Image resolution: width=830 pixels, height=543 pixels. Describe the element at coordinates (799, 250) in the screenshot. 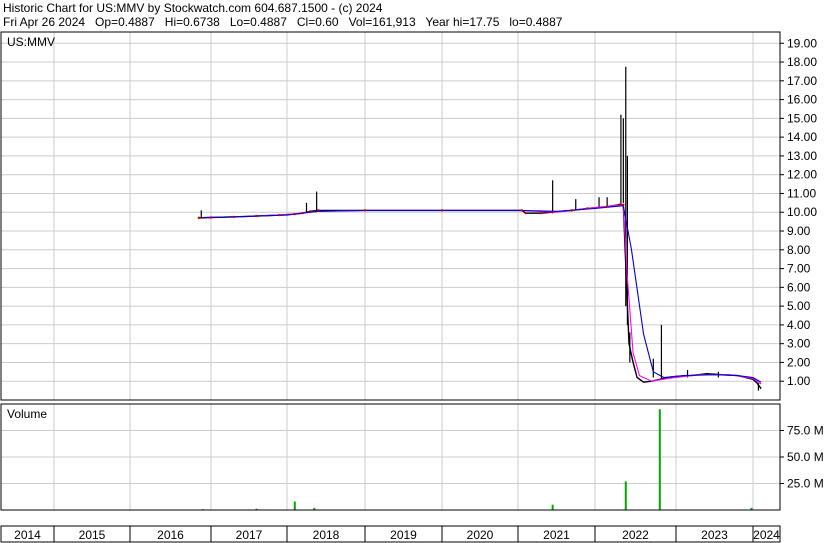

I see `price-y-tick-label: 8.00` at that location.